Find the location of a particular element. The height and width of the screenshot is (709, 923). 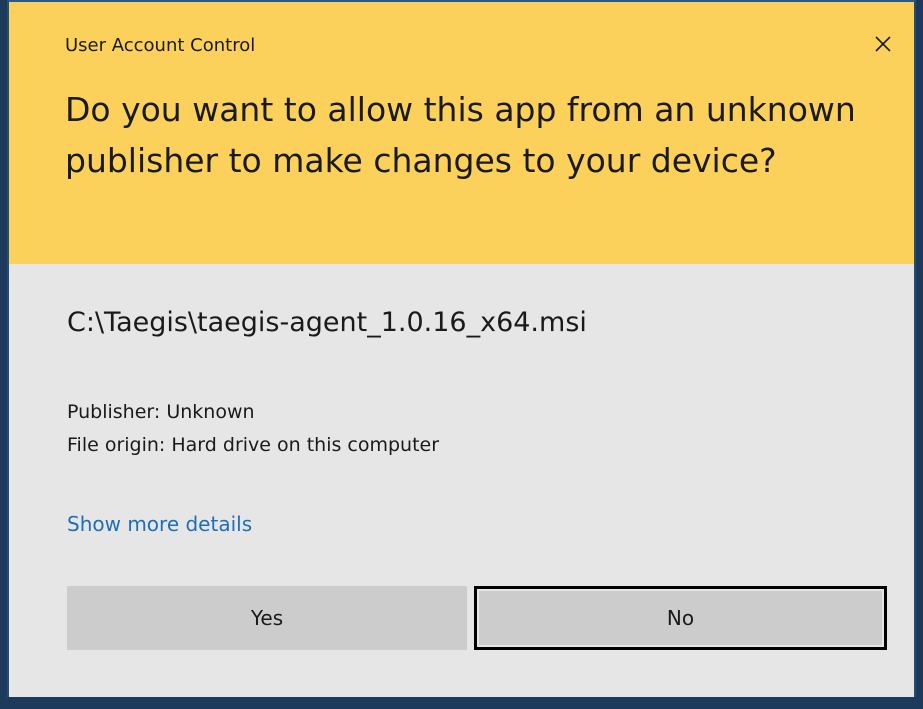

close-icon is located at coordinates (883, 44).